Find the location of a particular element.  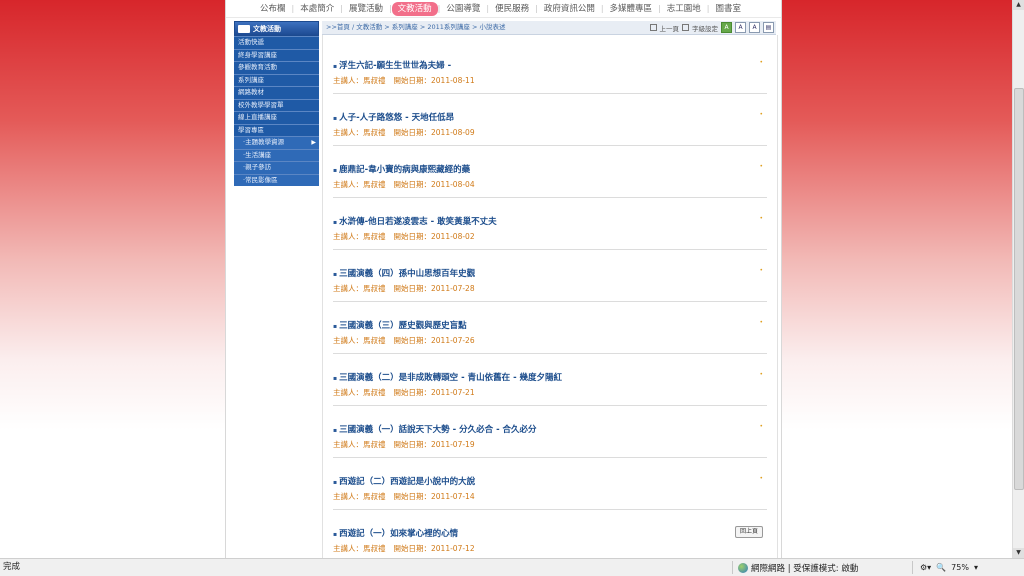

lecture-title-link: 三國演義（一）話說天下大勢 - 分久必合 - 合久必分 is located at coordinates (434, 429).